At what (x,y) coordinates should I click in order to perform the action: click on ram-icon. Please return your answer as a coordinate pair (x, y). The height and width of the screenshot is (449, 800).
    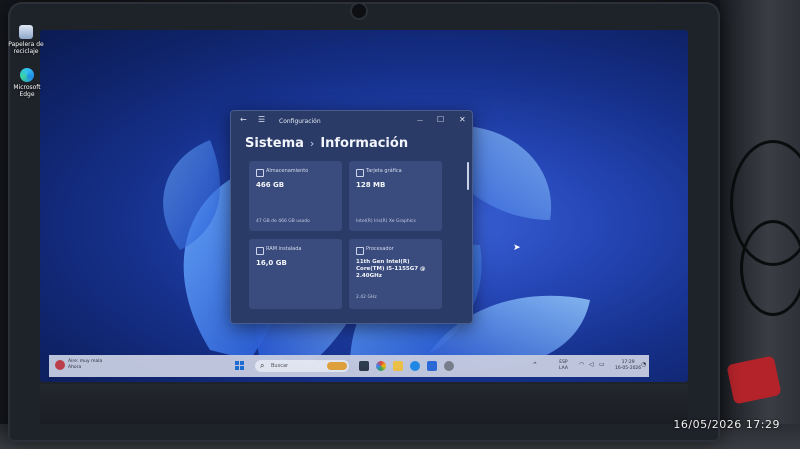
    Looking at the image, I should click on (260, 251).